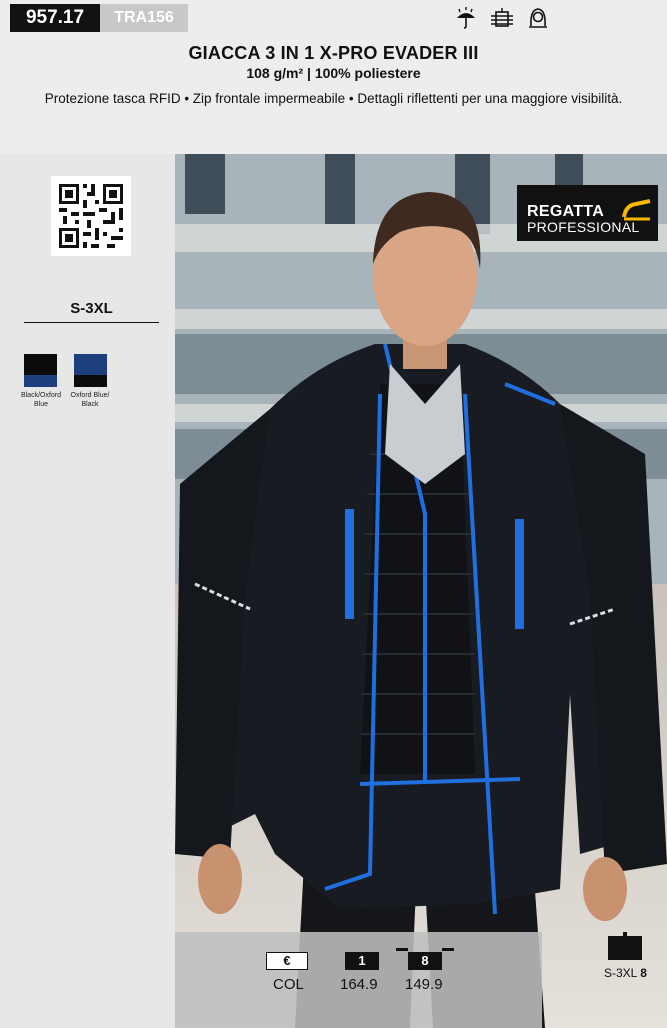  Describe the element at coordinates (91, 308) in the screenshot. I see `size-range: S-3XL` at that location.